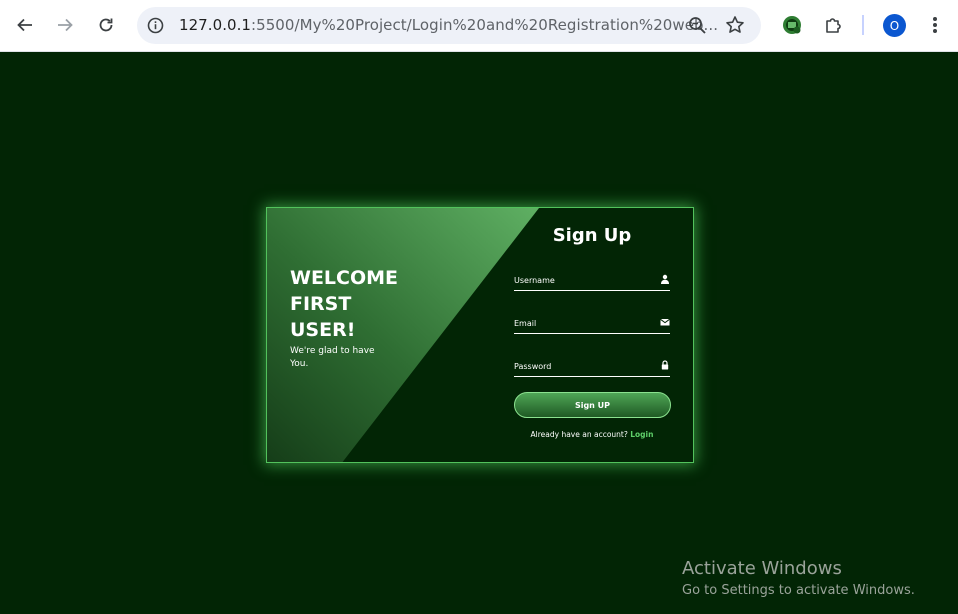  Describe the element at coordinates (592, 235) in the screenshot. I see `signup-title: Sign Up` at that location.